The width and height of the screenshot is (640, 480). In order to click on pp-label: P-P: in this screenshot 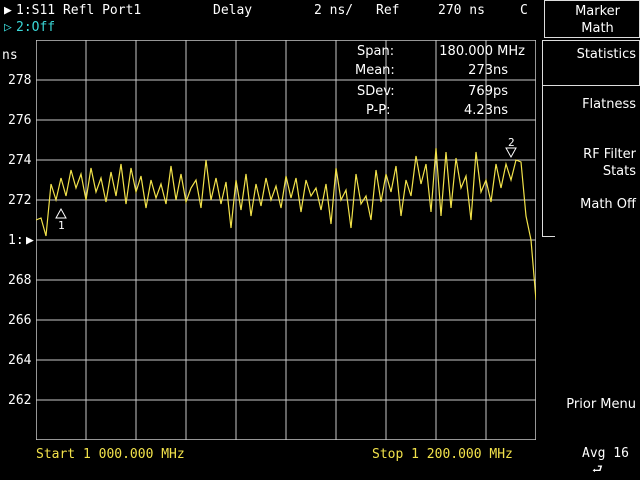, I will do `click(378, 110)`.